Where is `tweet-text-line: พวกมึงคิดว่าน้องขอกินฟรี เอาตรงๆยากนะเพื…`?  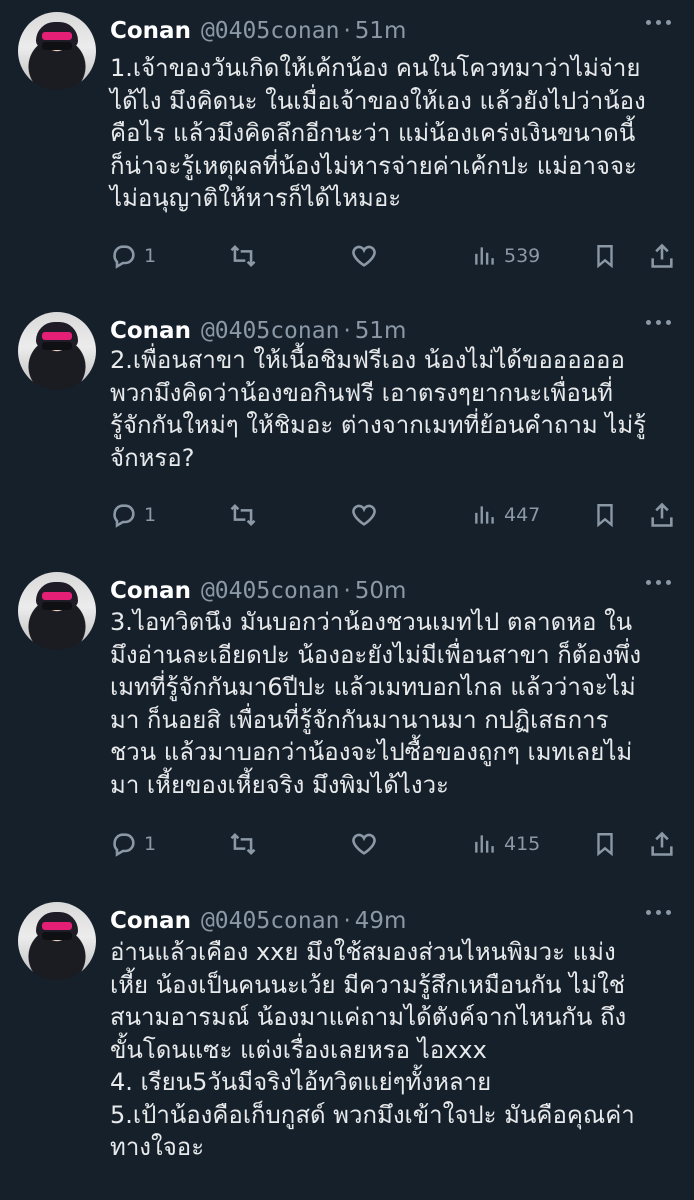
tweet-text-line: พวกมึงคิดว่าน้องขอกินฟรี เอาตรงๆยากนะเพื… is located at coordinates (361, 392).